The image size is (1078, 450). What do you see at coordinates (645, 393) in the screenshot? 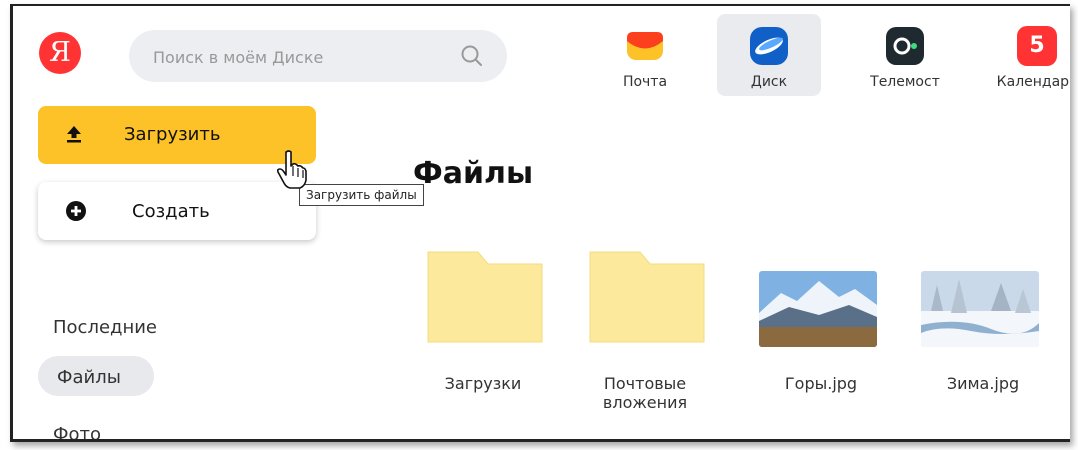
I see `item-label: Почтовые вложения` at bounding box center [645, 393].